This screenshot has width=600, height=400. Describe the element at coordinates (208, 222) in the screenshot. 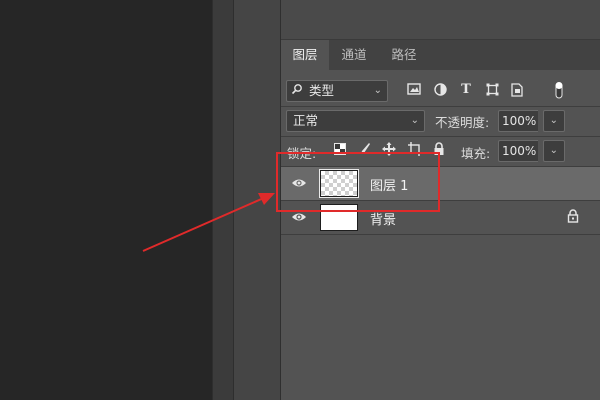

I see `annotation-arrow-icon` at that location.